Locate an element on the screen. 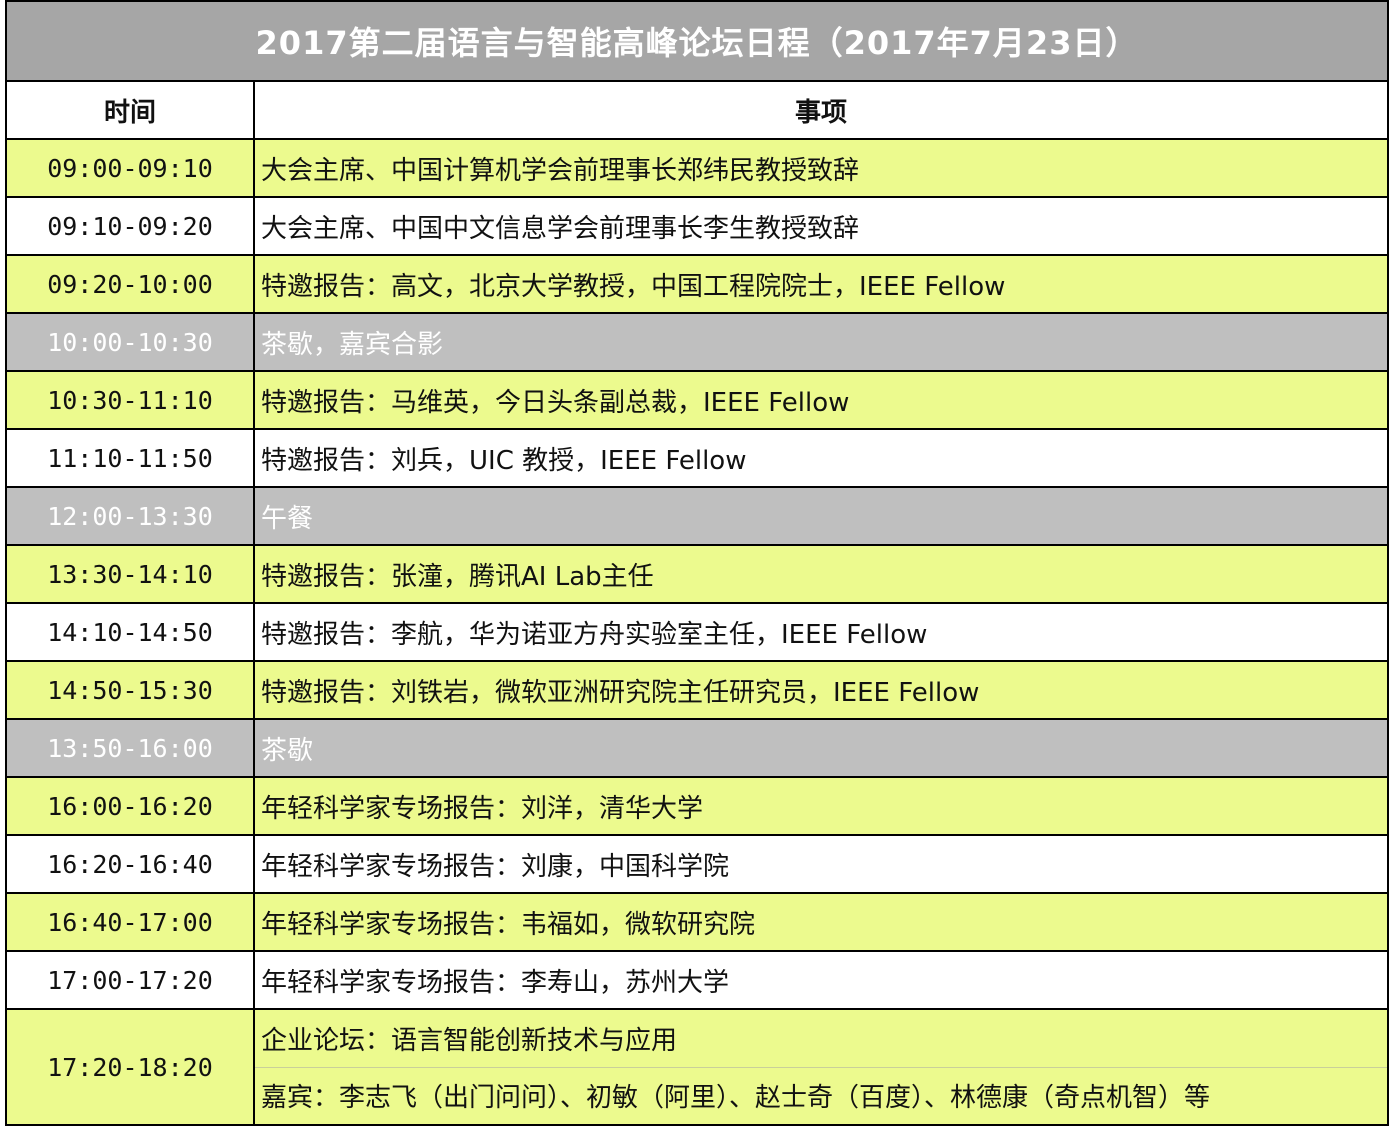 The image size is (1394, 1134). item-cell: 特邀报告：马维英，今日头条副总裁，IEEE Fellow is located at coordinates (555, 402).